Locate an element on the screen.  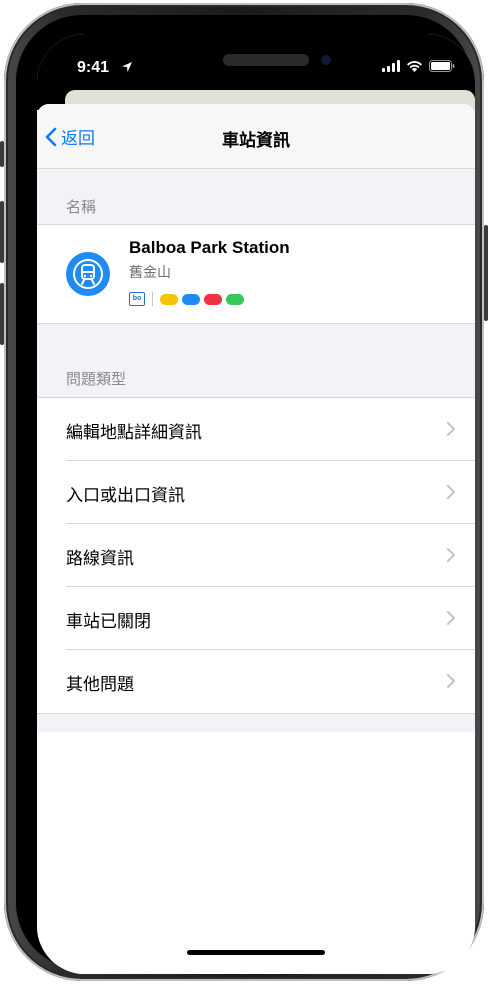
battery-icon is located at coordinates (442, 66).